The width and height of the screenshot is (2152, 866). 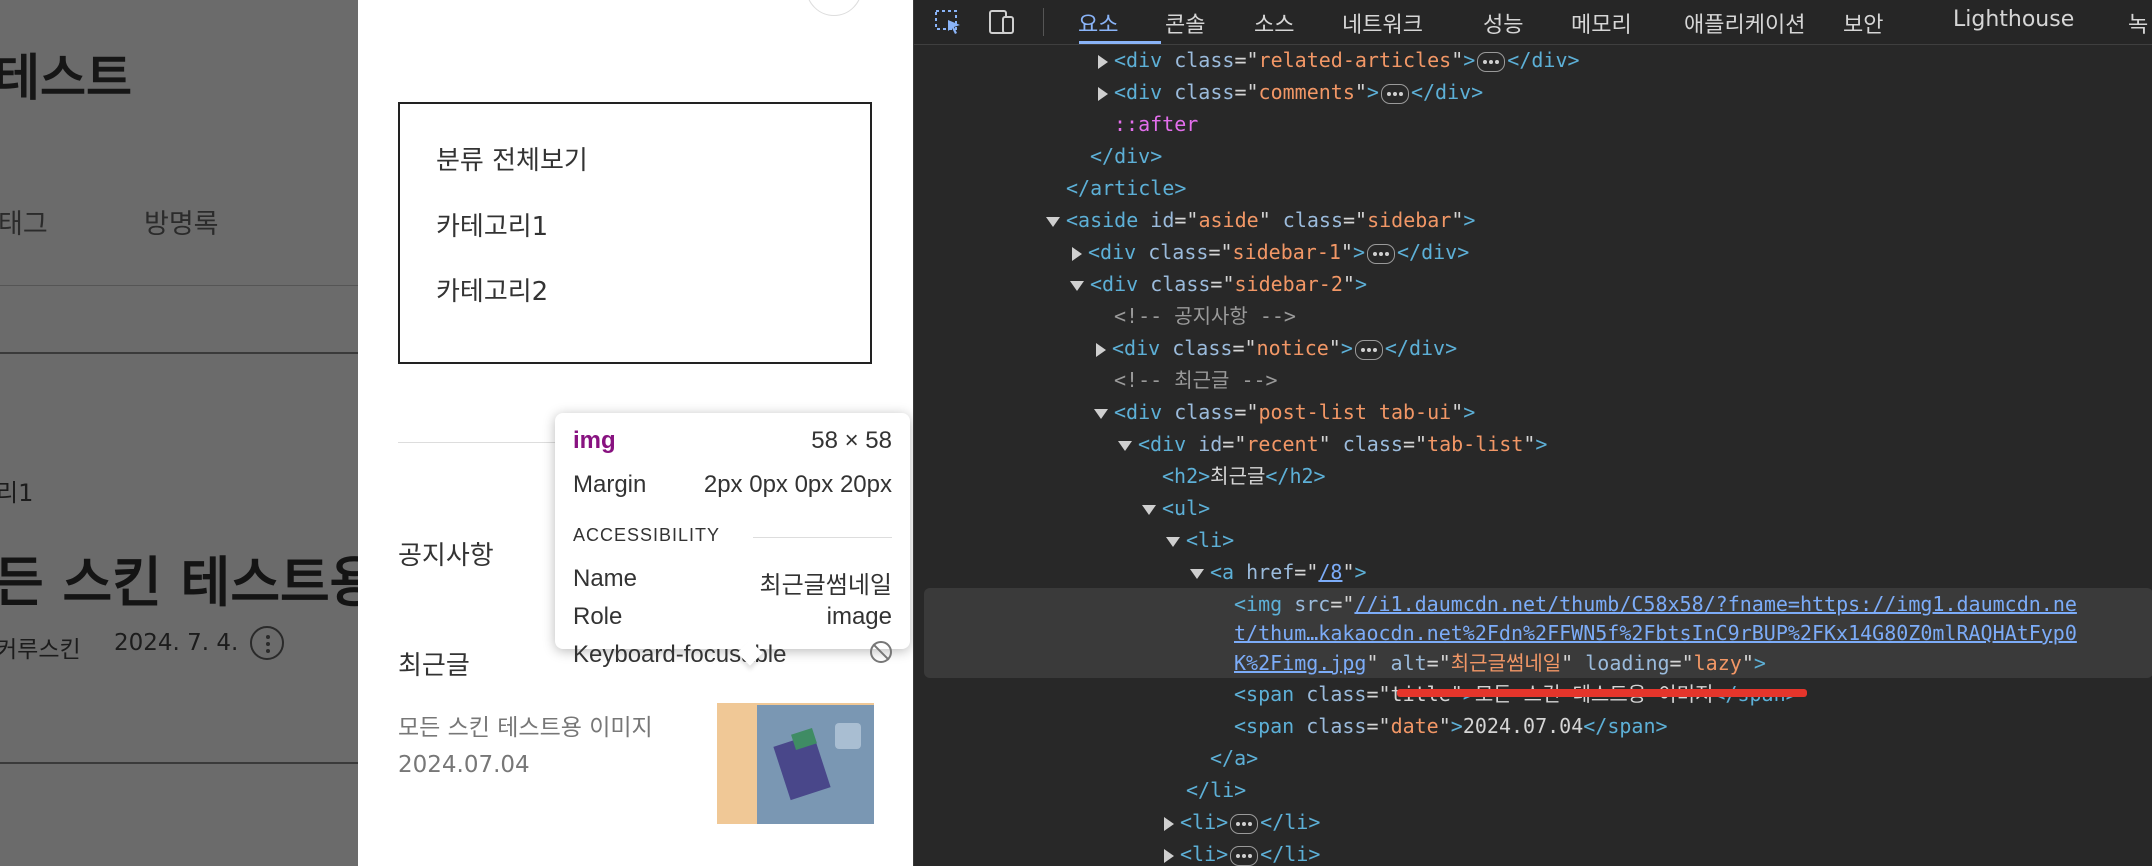 I want to click on dom-node: <div id="recent" class="tab-list">, so click(x=1332, y=444).